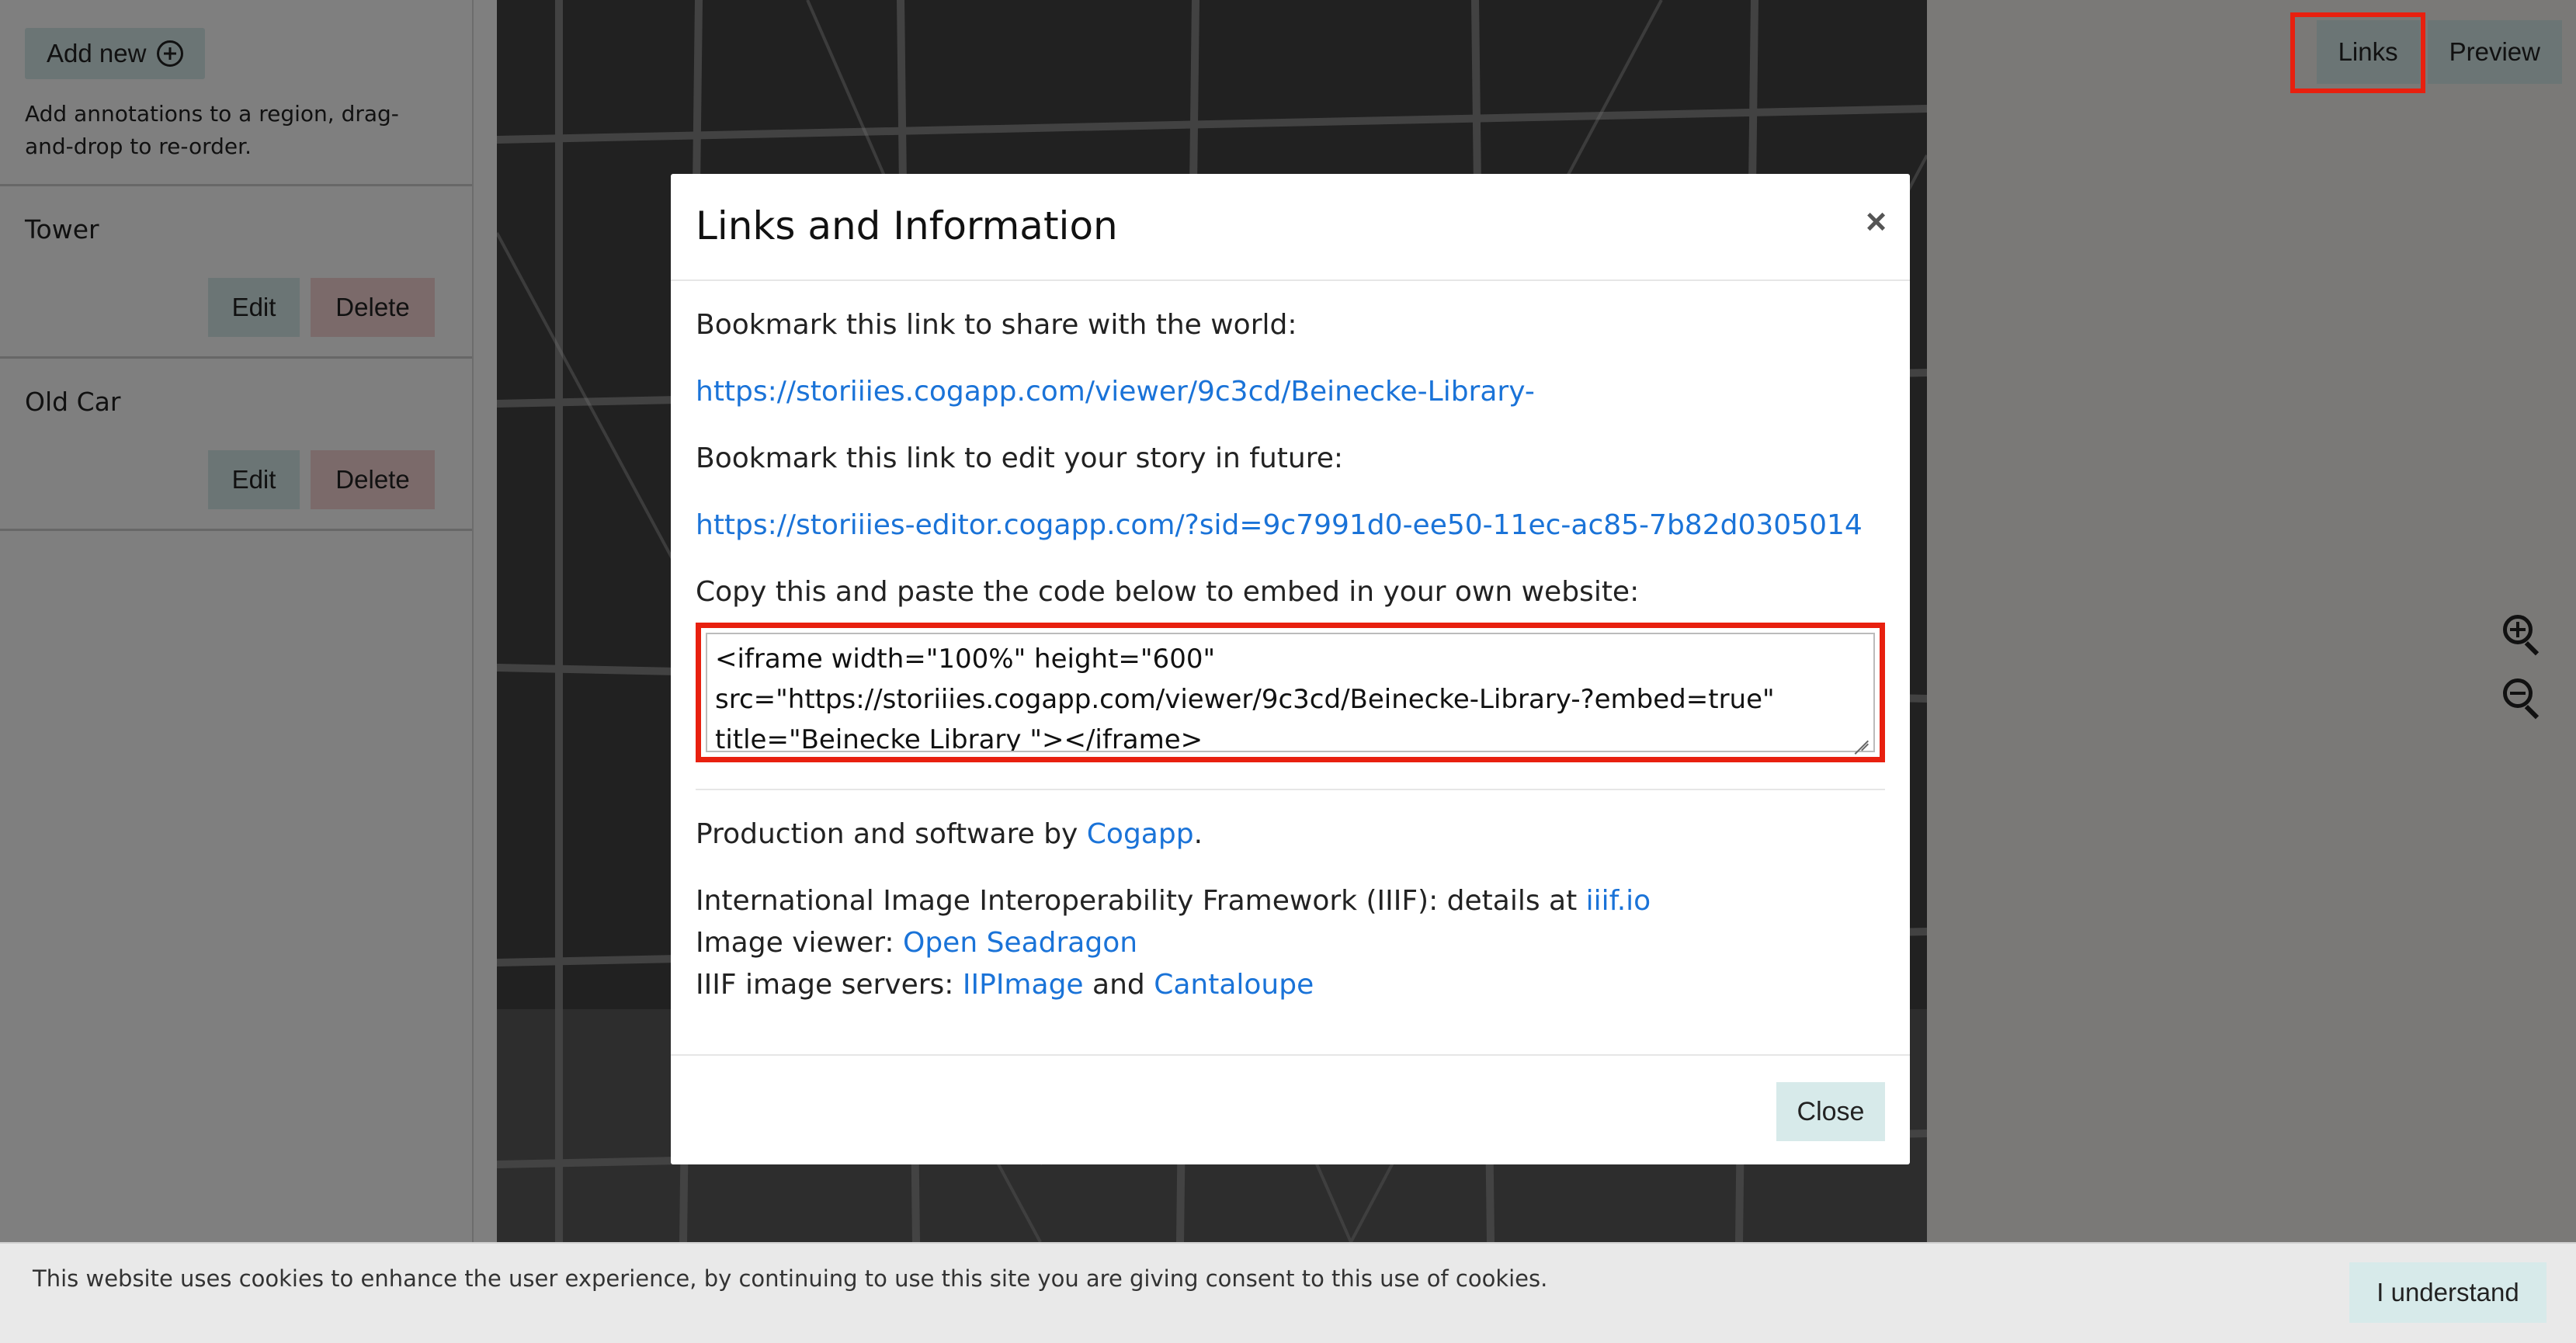  Describe the element at coordinates (2357, 52) in the screenshot. I see `links-highlight-box` at that location.